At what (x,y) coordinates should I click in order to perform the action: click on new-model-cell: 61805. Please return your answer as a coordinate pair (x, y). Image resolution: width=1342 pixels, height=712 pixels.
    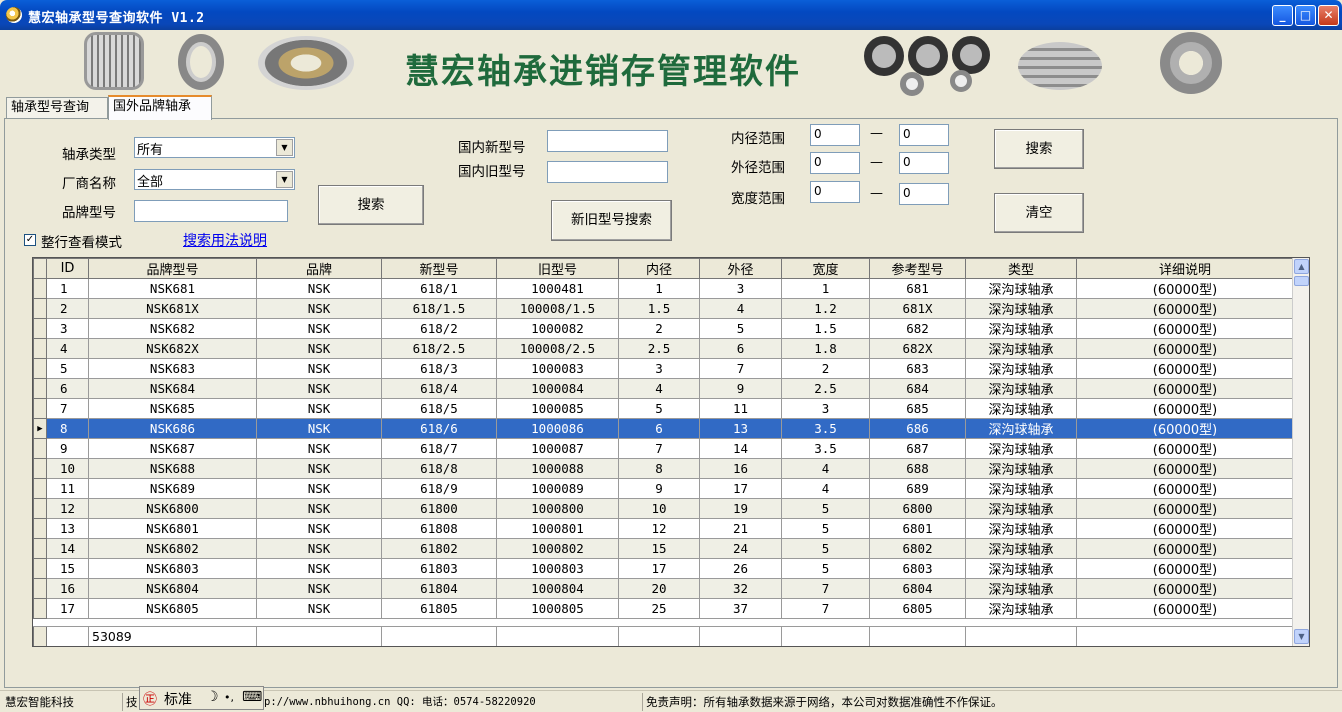
    Looking at the image, I should click on (439, 608).